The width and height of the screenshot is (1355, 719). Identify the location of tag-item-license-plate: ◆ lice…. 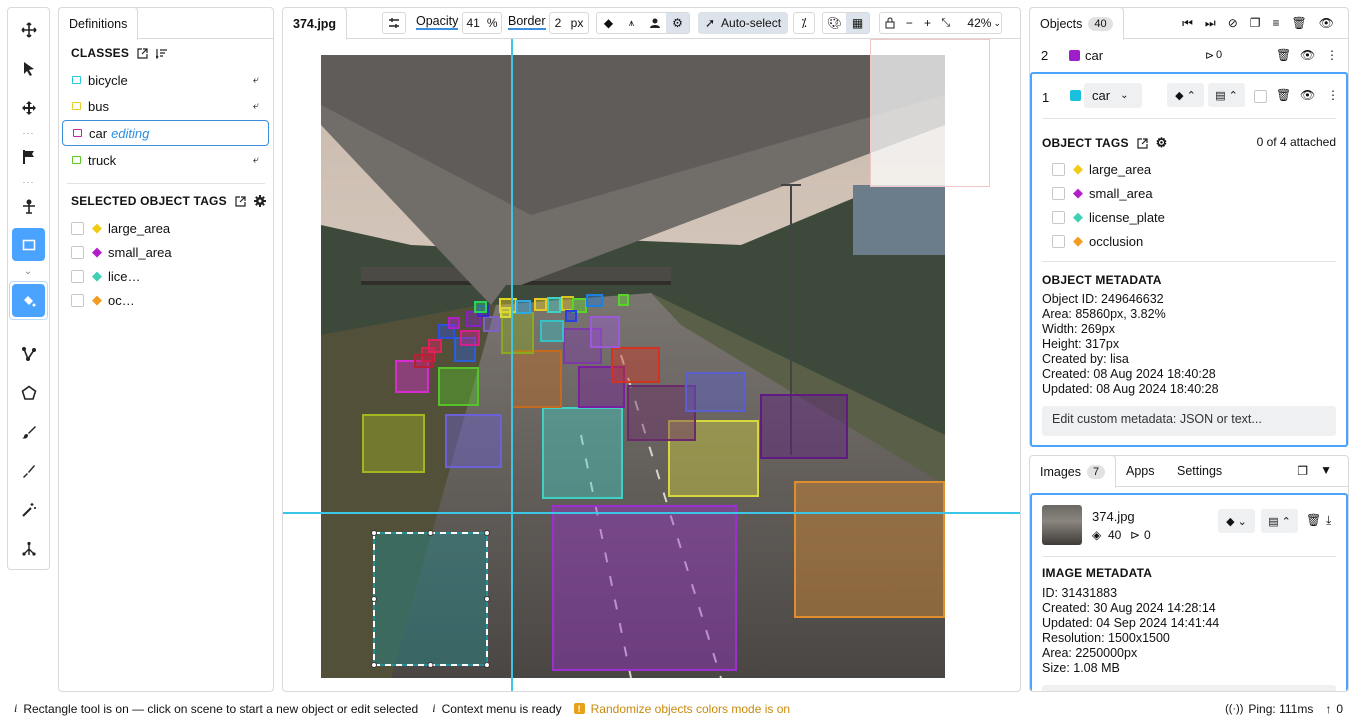
(106, 276).